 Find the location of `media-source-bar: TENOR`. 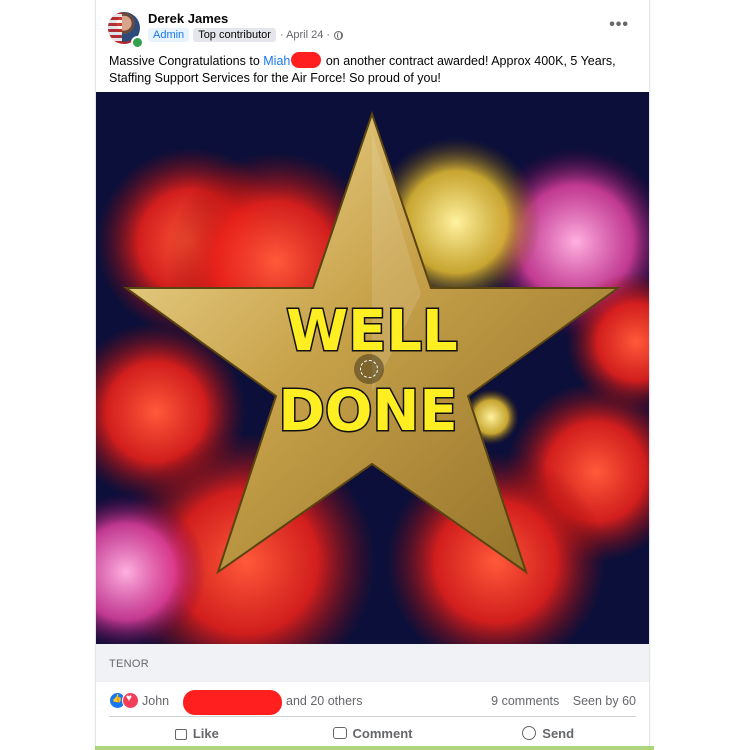

media-source-bar: TENOR is located at coordinates (372, 663).